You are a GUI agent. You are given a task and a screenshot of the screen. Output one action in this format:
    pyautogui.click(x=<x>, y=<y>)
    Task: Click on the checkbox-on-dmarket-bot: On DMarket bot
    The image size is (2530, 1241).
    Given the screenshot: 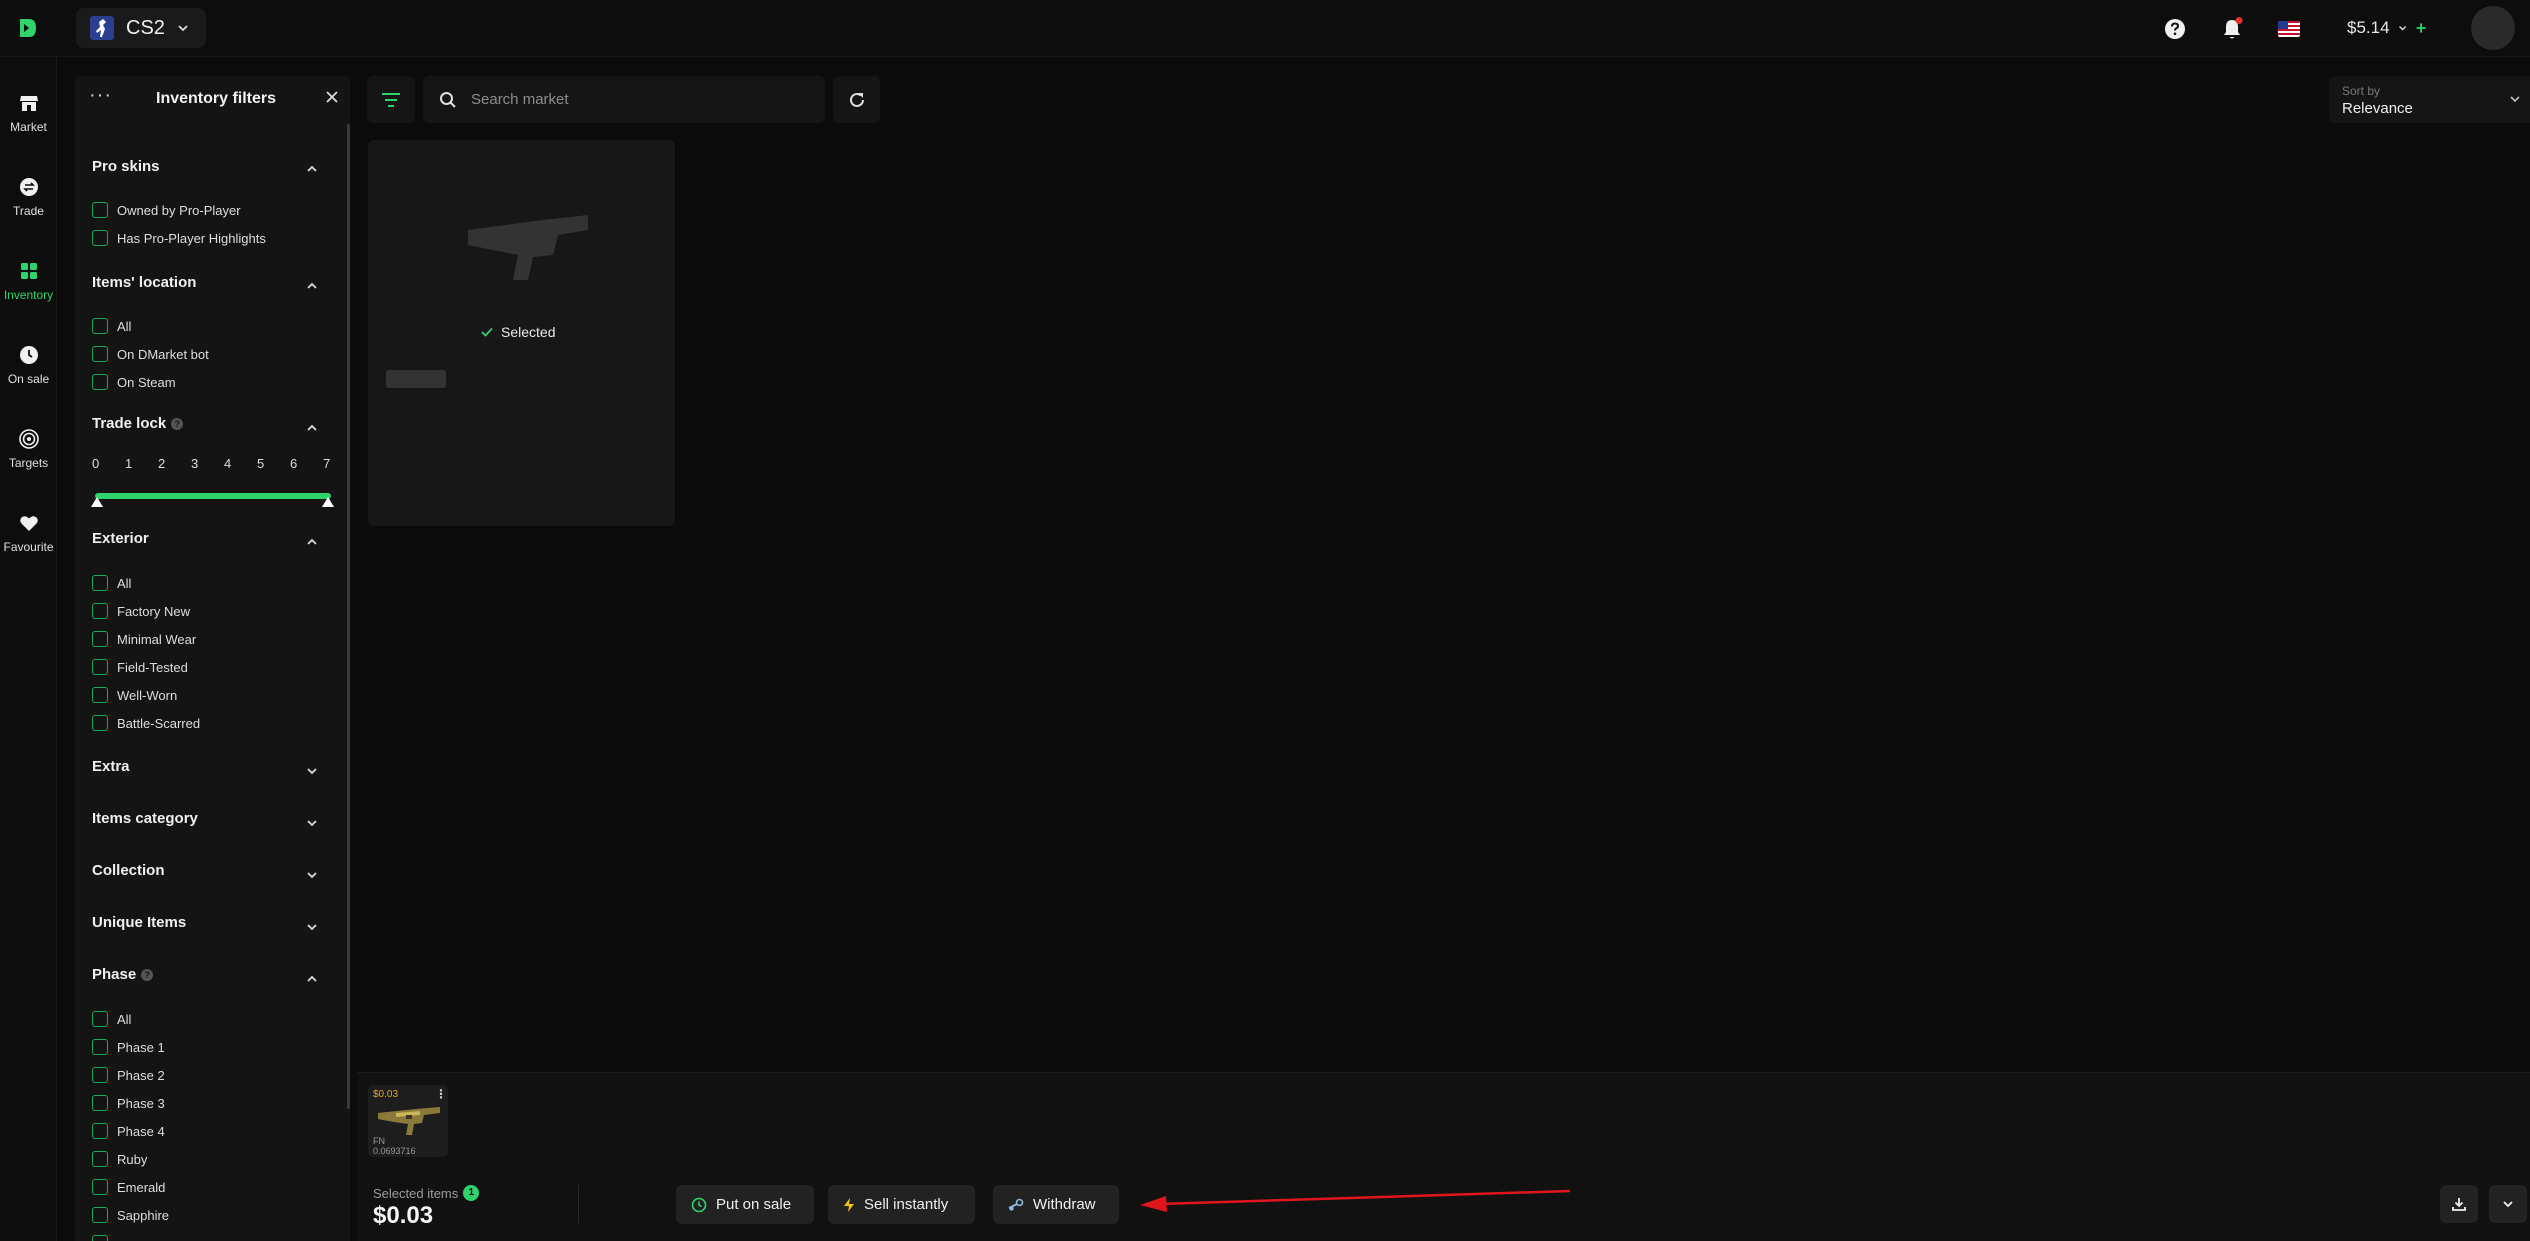 What is the action you would take?
    pyautogui.click(x=150, y=354)
    